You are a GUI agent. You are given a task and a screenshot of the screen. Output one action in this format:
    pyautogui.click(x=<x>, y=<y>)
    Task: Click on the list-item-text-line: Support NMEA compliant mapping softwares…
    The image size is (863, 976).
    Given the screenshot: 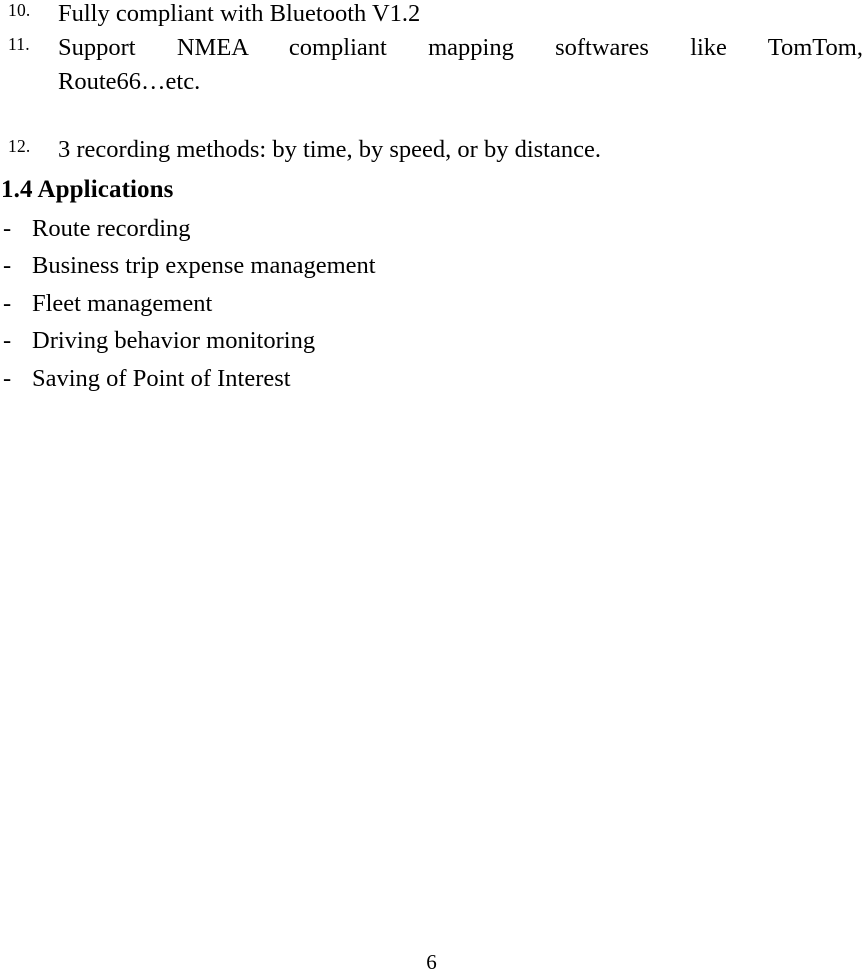 What is the action you would take?
    pyautogui.click(x=460, y=47)
    